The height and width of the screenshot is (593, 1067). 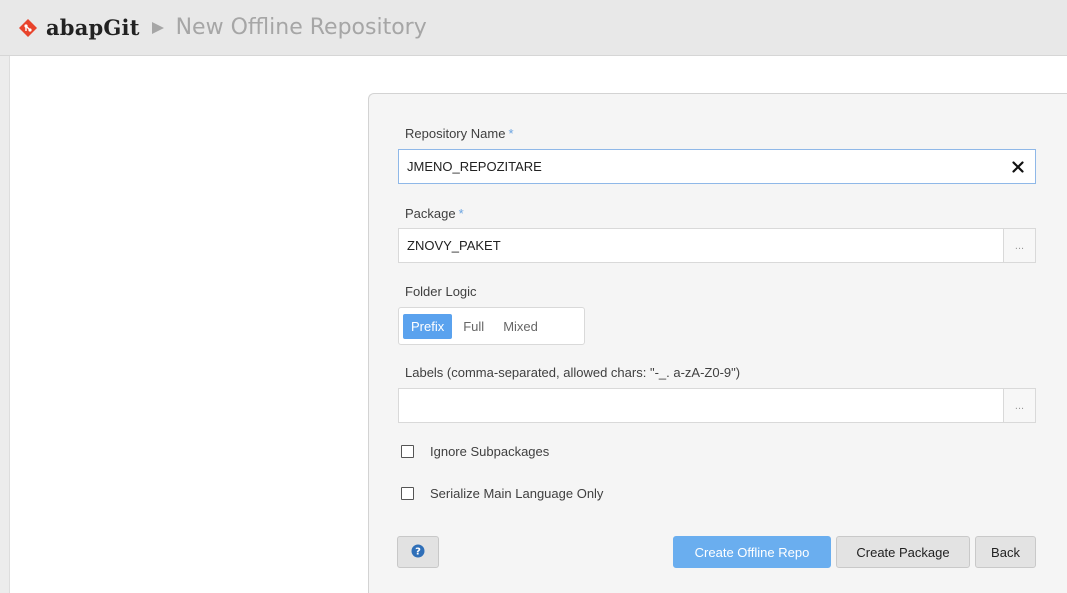 I want to click on left-gutter, so click(x=5, y=324).